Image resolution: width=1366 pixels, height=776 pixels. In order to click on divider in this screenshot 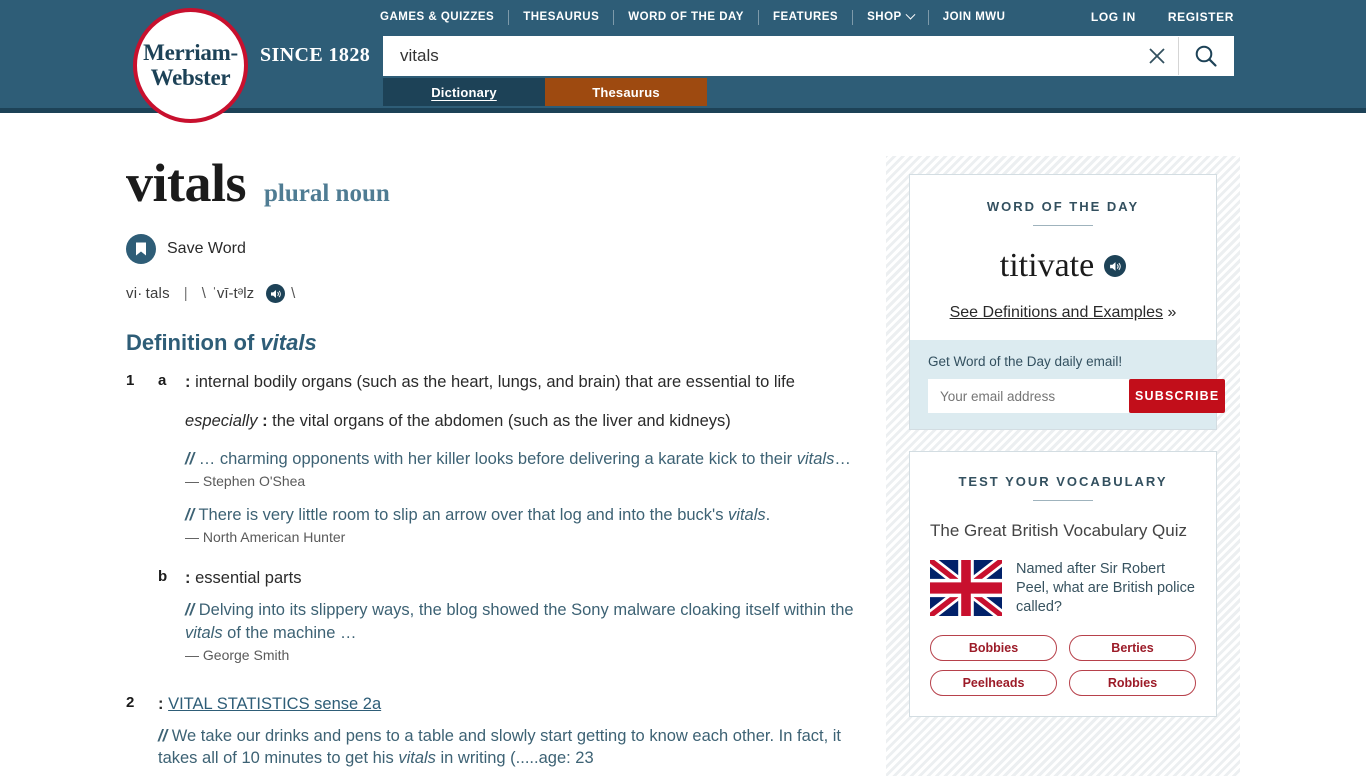, I will do `click(1063, 500)`.